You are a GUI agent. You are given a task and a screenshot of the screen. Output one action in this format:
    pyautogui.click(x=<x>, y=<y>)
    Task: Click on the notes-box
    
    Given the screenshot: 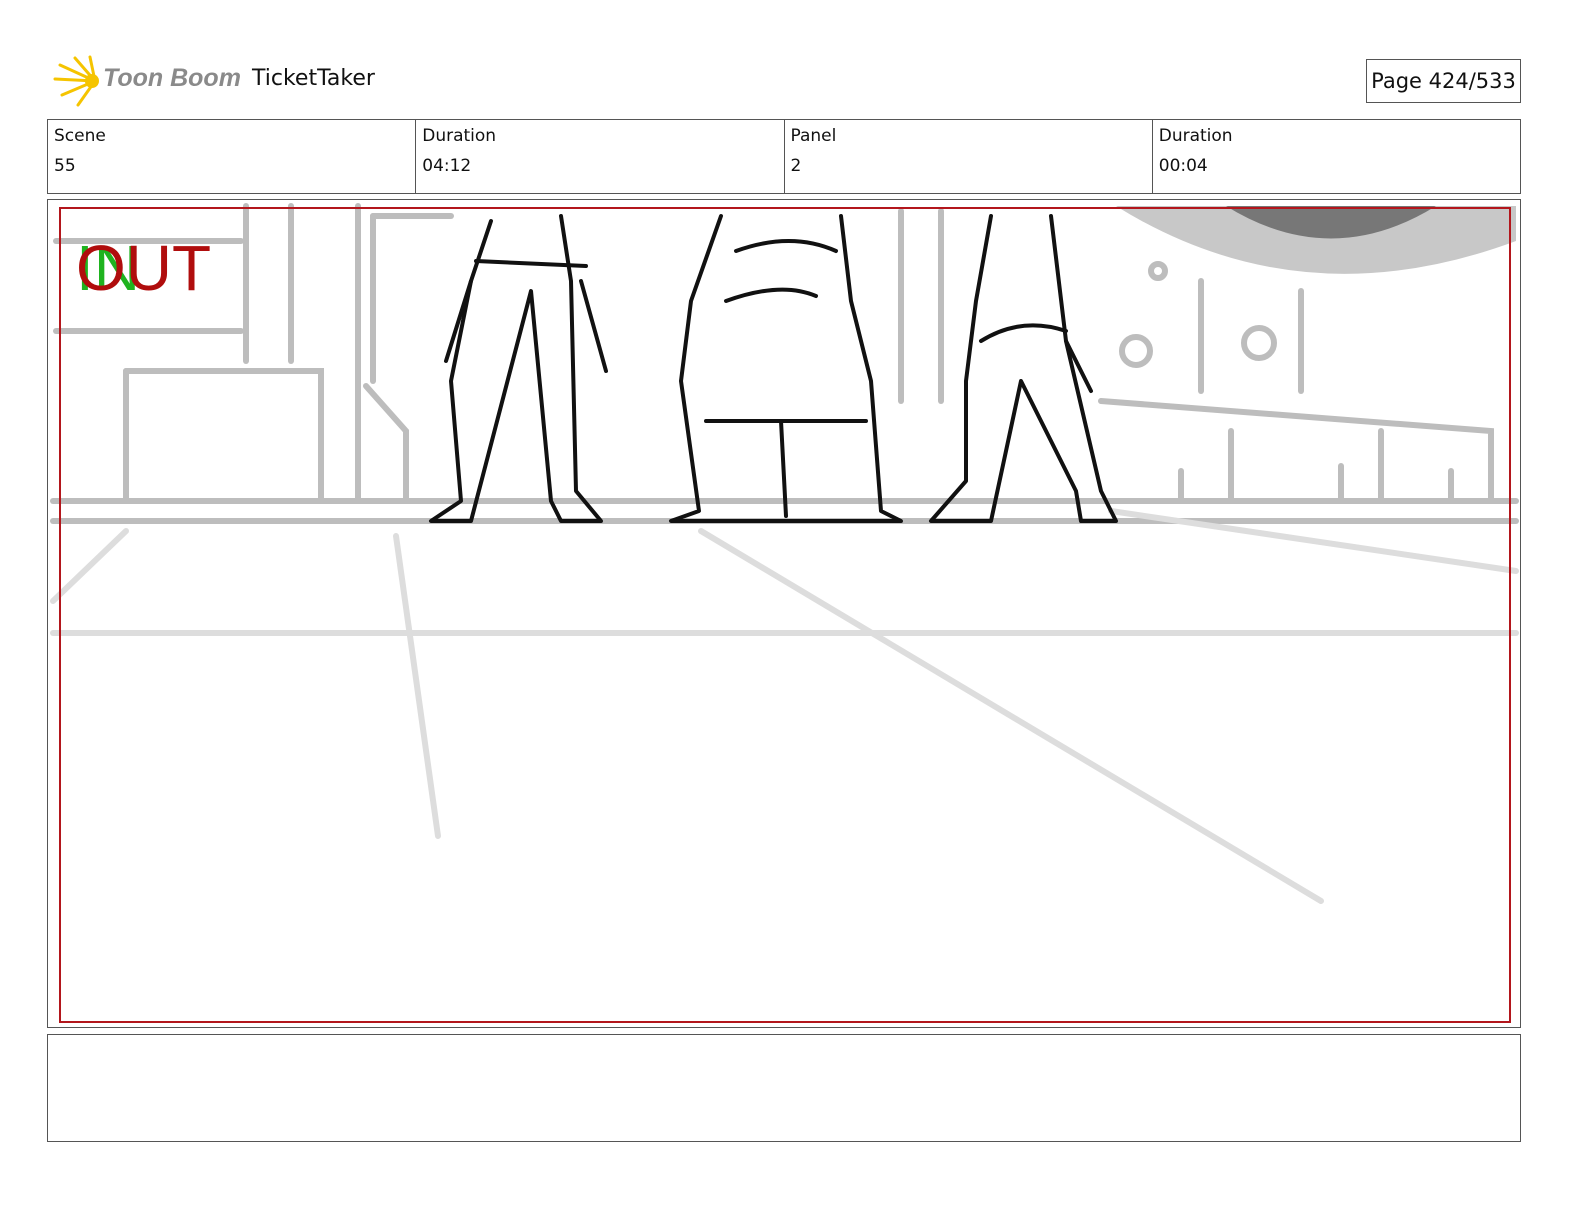 What is the action you would take?
    pyautogui.click(x=784, y=1088)
    